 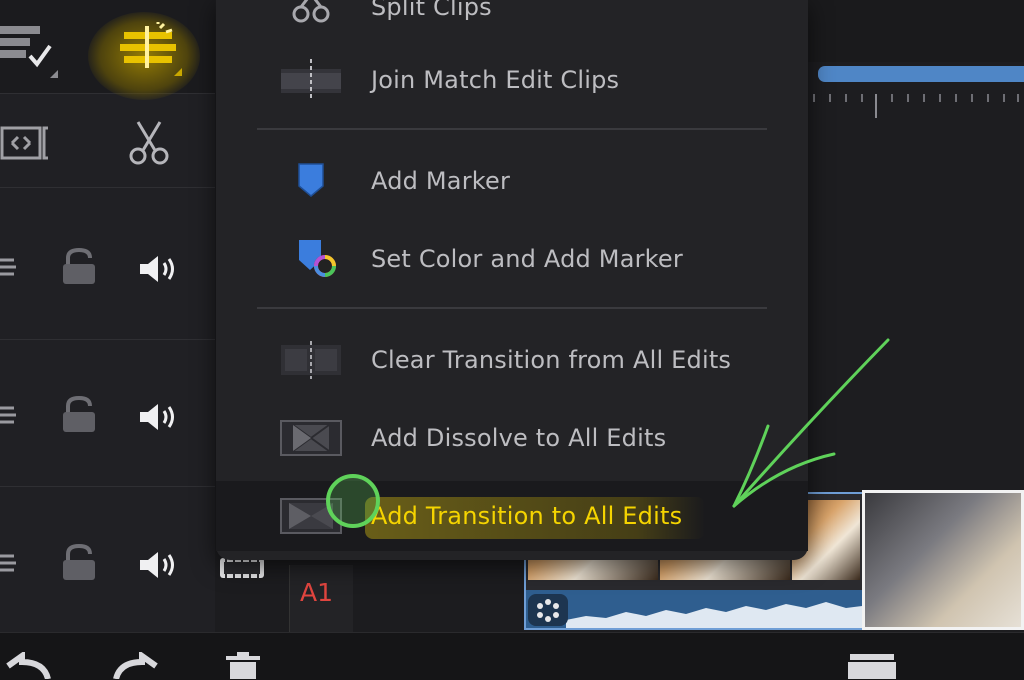 What do you see at coordinates (872, 665) in the screenshot?
I see `monitor-icon` at bounding box center [872, 665].